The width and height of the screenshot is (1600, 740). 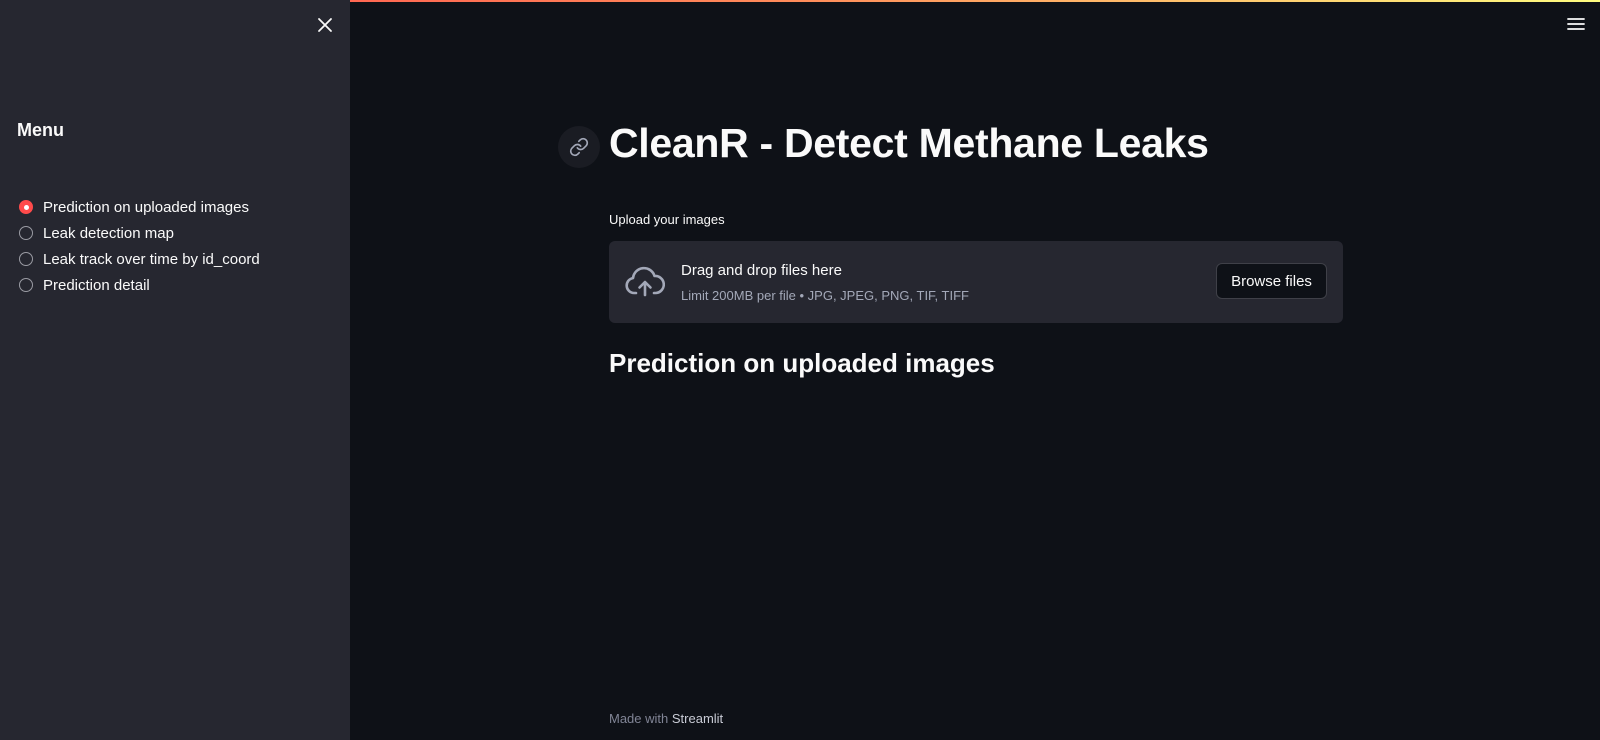 I want to click on hamburger-menu-icon, so click(x=1576, y=24).